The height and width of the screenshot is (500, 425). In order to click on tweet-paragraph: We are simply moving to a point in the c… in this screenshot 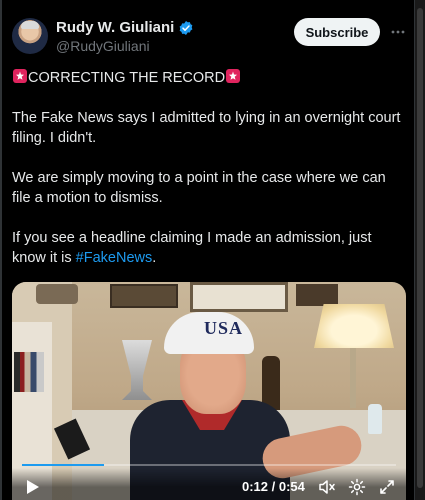, I will do `click(199, 188)`.